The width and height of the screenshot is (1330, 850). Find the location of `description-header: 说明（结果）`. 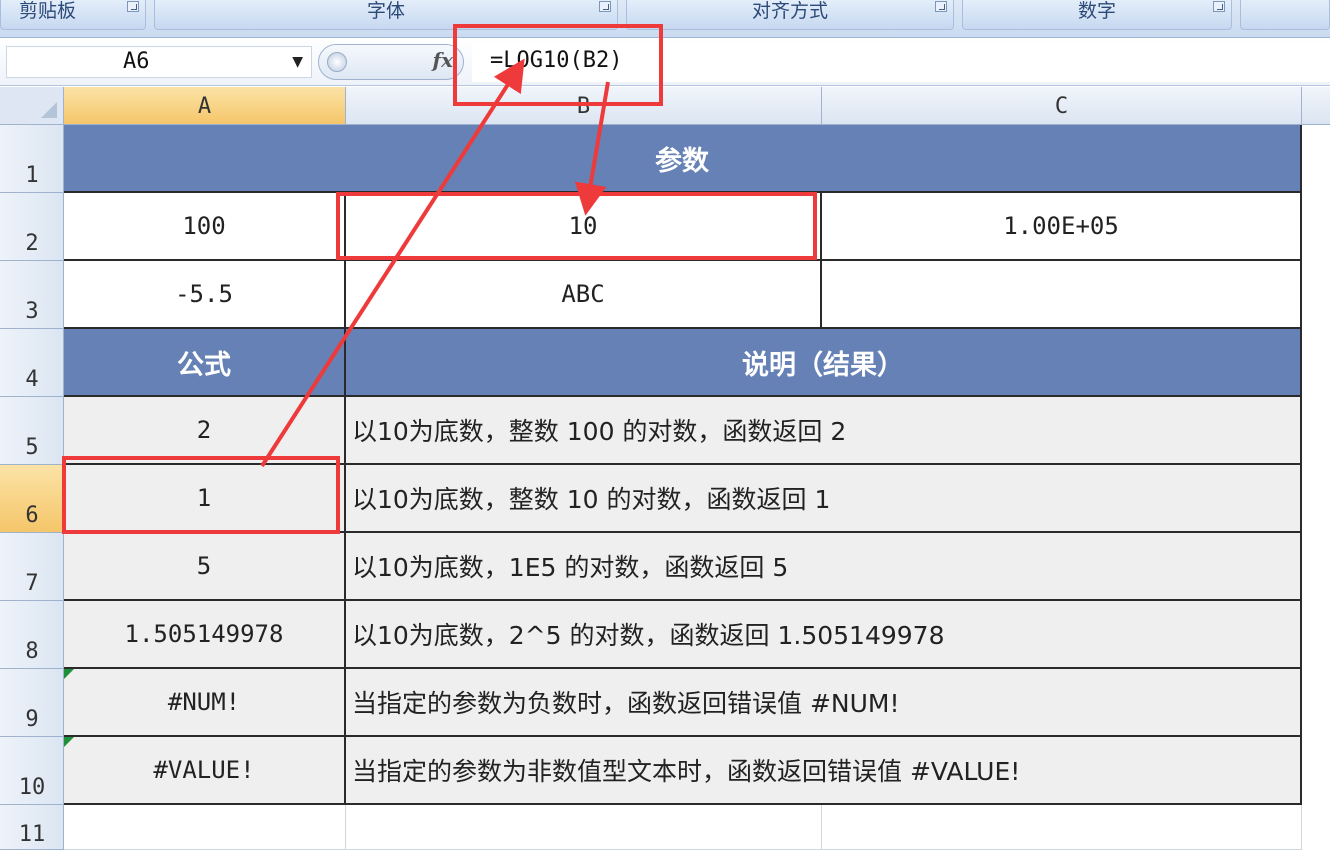

description-header: 说明（结果） is located at coordinates (824, 363).